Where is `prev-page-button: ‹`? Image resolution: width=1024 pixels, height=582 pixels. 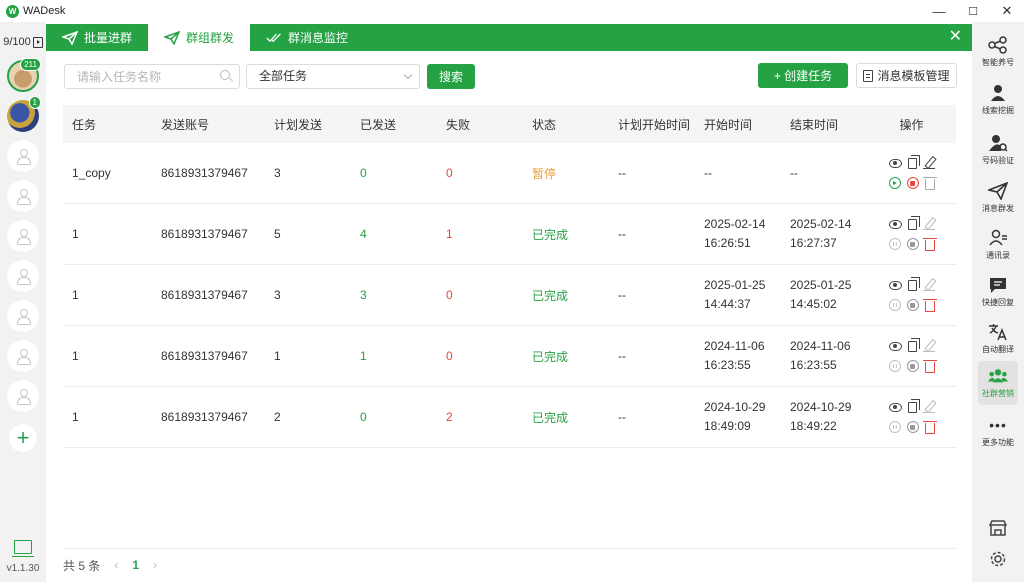 prev-page-button: ‹ is located at coordinates (116, 565).